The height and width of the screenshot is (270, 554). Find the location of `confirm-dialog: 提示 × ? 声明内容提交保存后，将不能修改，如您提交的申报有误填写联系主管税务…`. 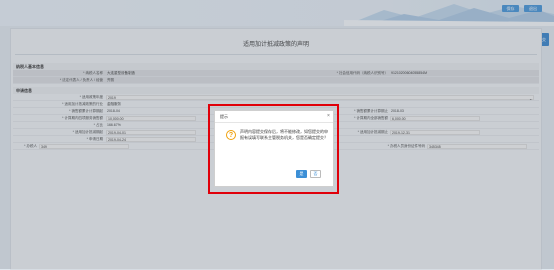

confirm-dialog: 提示 × ? 声明内容提交保存后，将不能修改，如您提交的申报有误填写联系主管税务… is located at coordinates (274, 148).